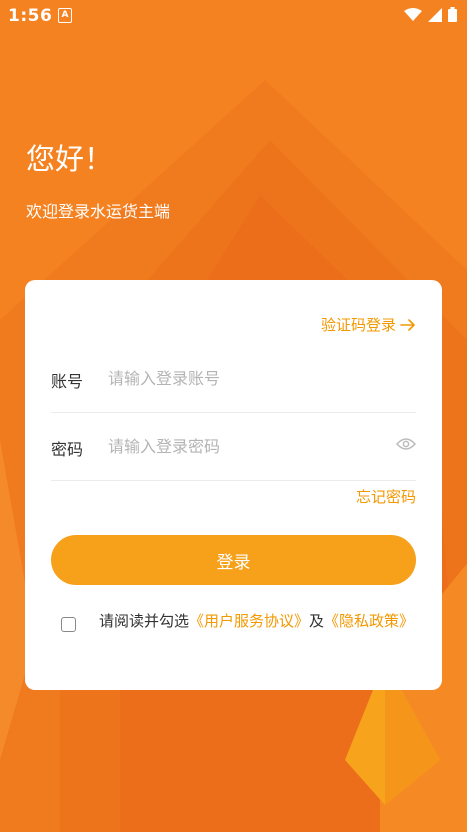  I want to click on forgot-password-link: 忘记密码, so click(386, 496).